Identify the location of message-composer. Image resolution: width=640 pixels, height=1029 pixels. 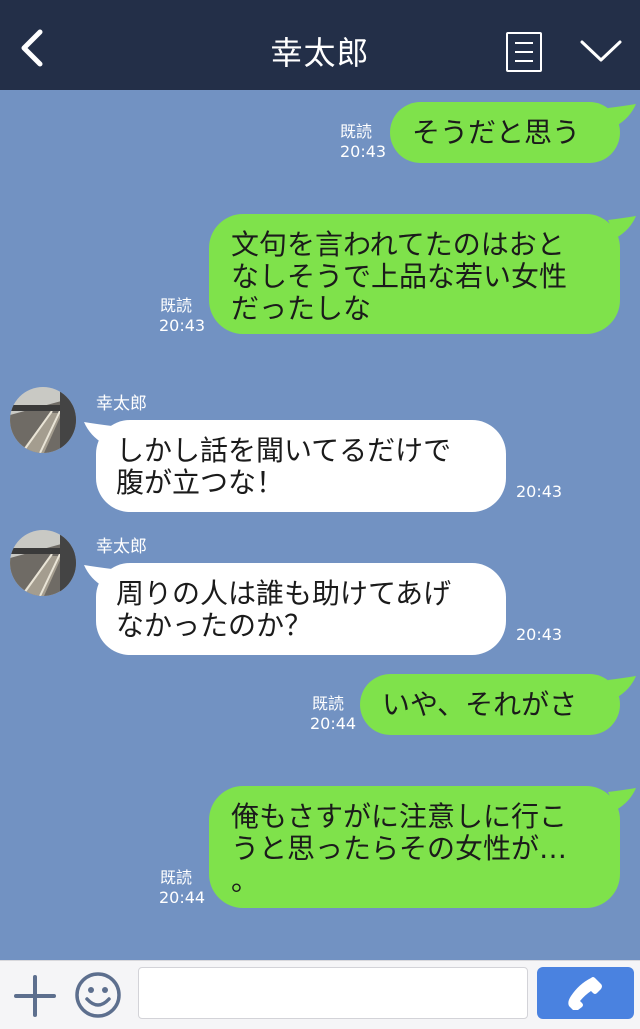
(320, 994).